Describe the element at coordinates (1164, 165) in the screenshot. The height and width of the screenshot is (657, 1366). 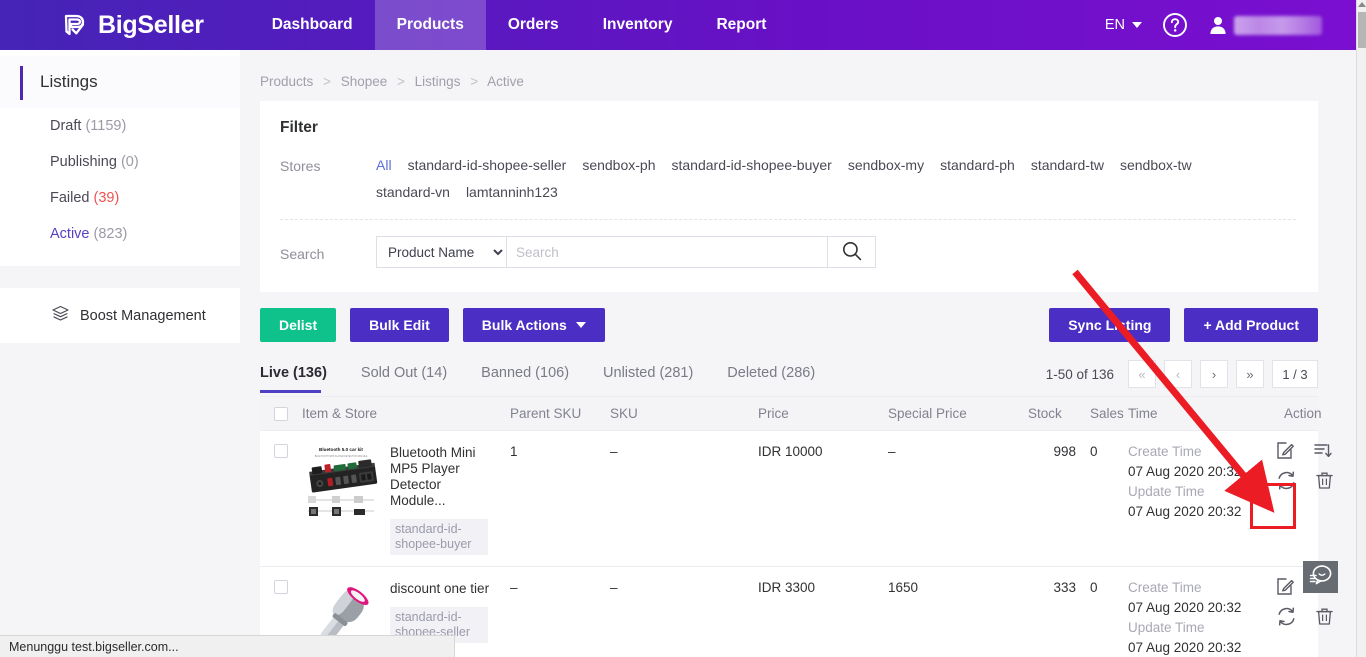
I see `store-filter-sendbox-tw: sendbox-tw` at that location.